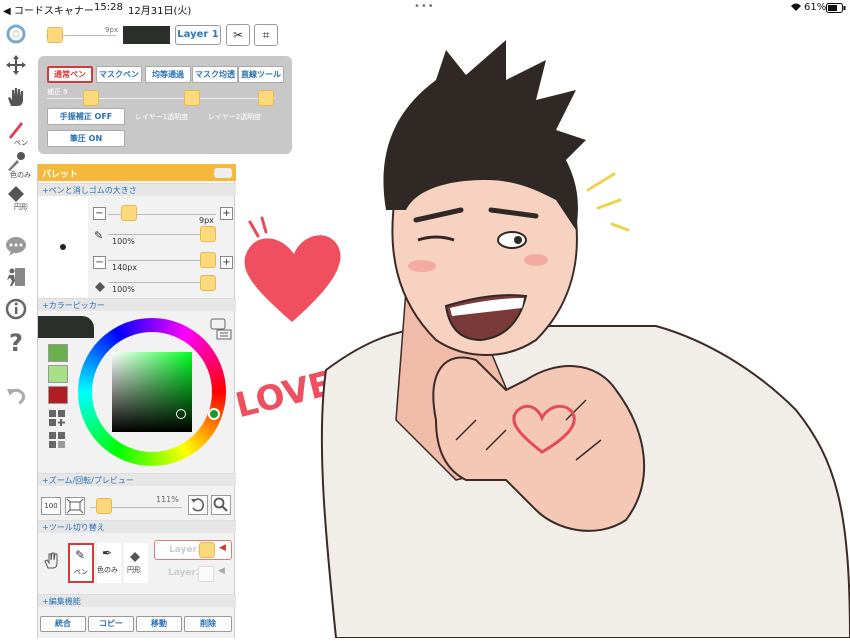 The image size is (850, 642). I want to click on color-swatch-green, so click(58, 353).